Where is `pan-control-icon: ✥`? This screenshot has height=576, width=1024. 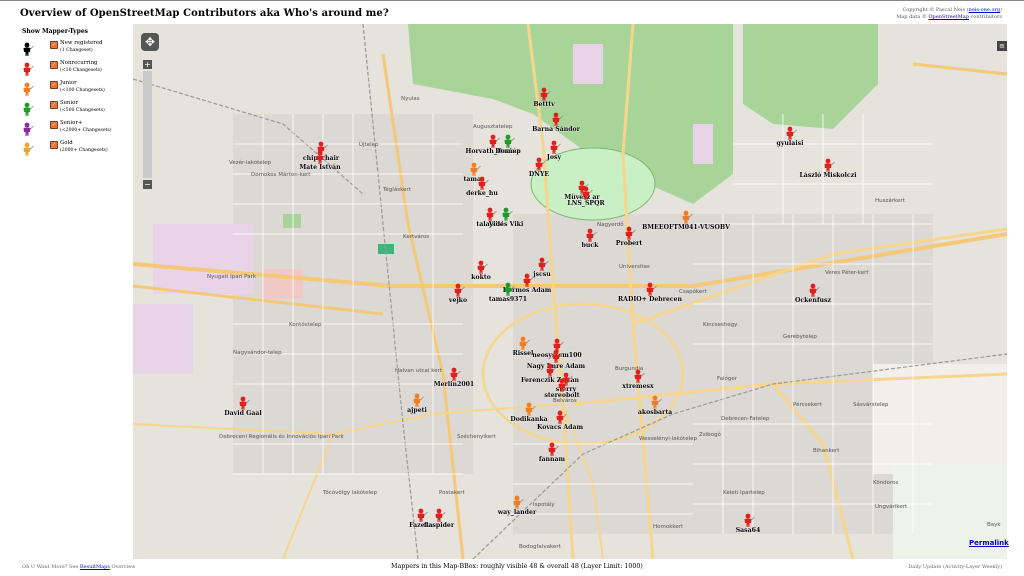 pan-control-icon: ✥ is located at coordinates (150, 42).